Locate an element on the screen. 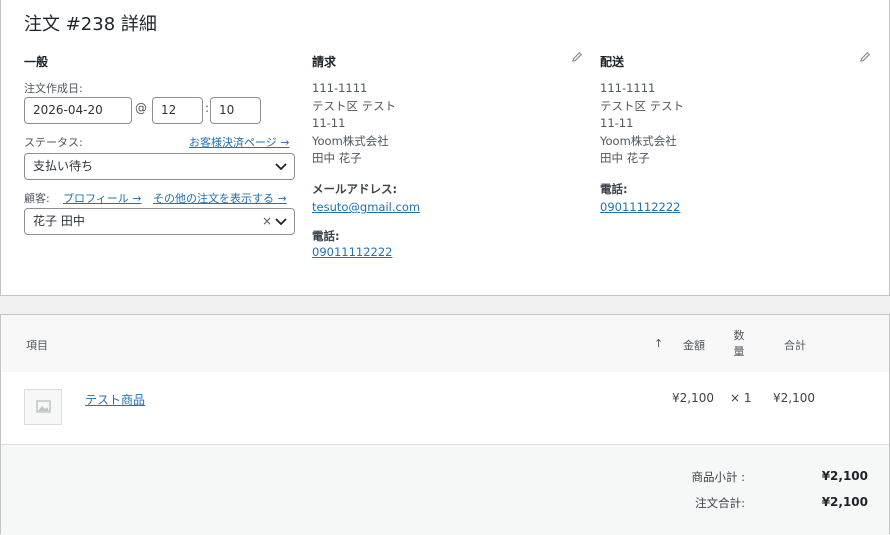 The height and width of the screenshot is (535, 890). col-item-header: 項目 is located at coordinates (37, 345).